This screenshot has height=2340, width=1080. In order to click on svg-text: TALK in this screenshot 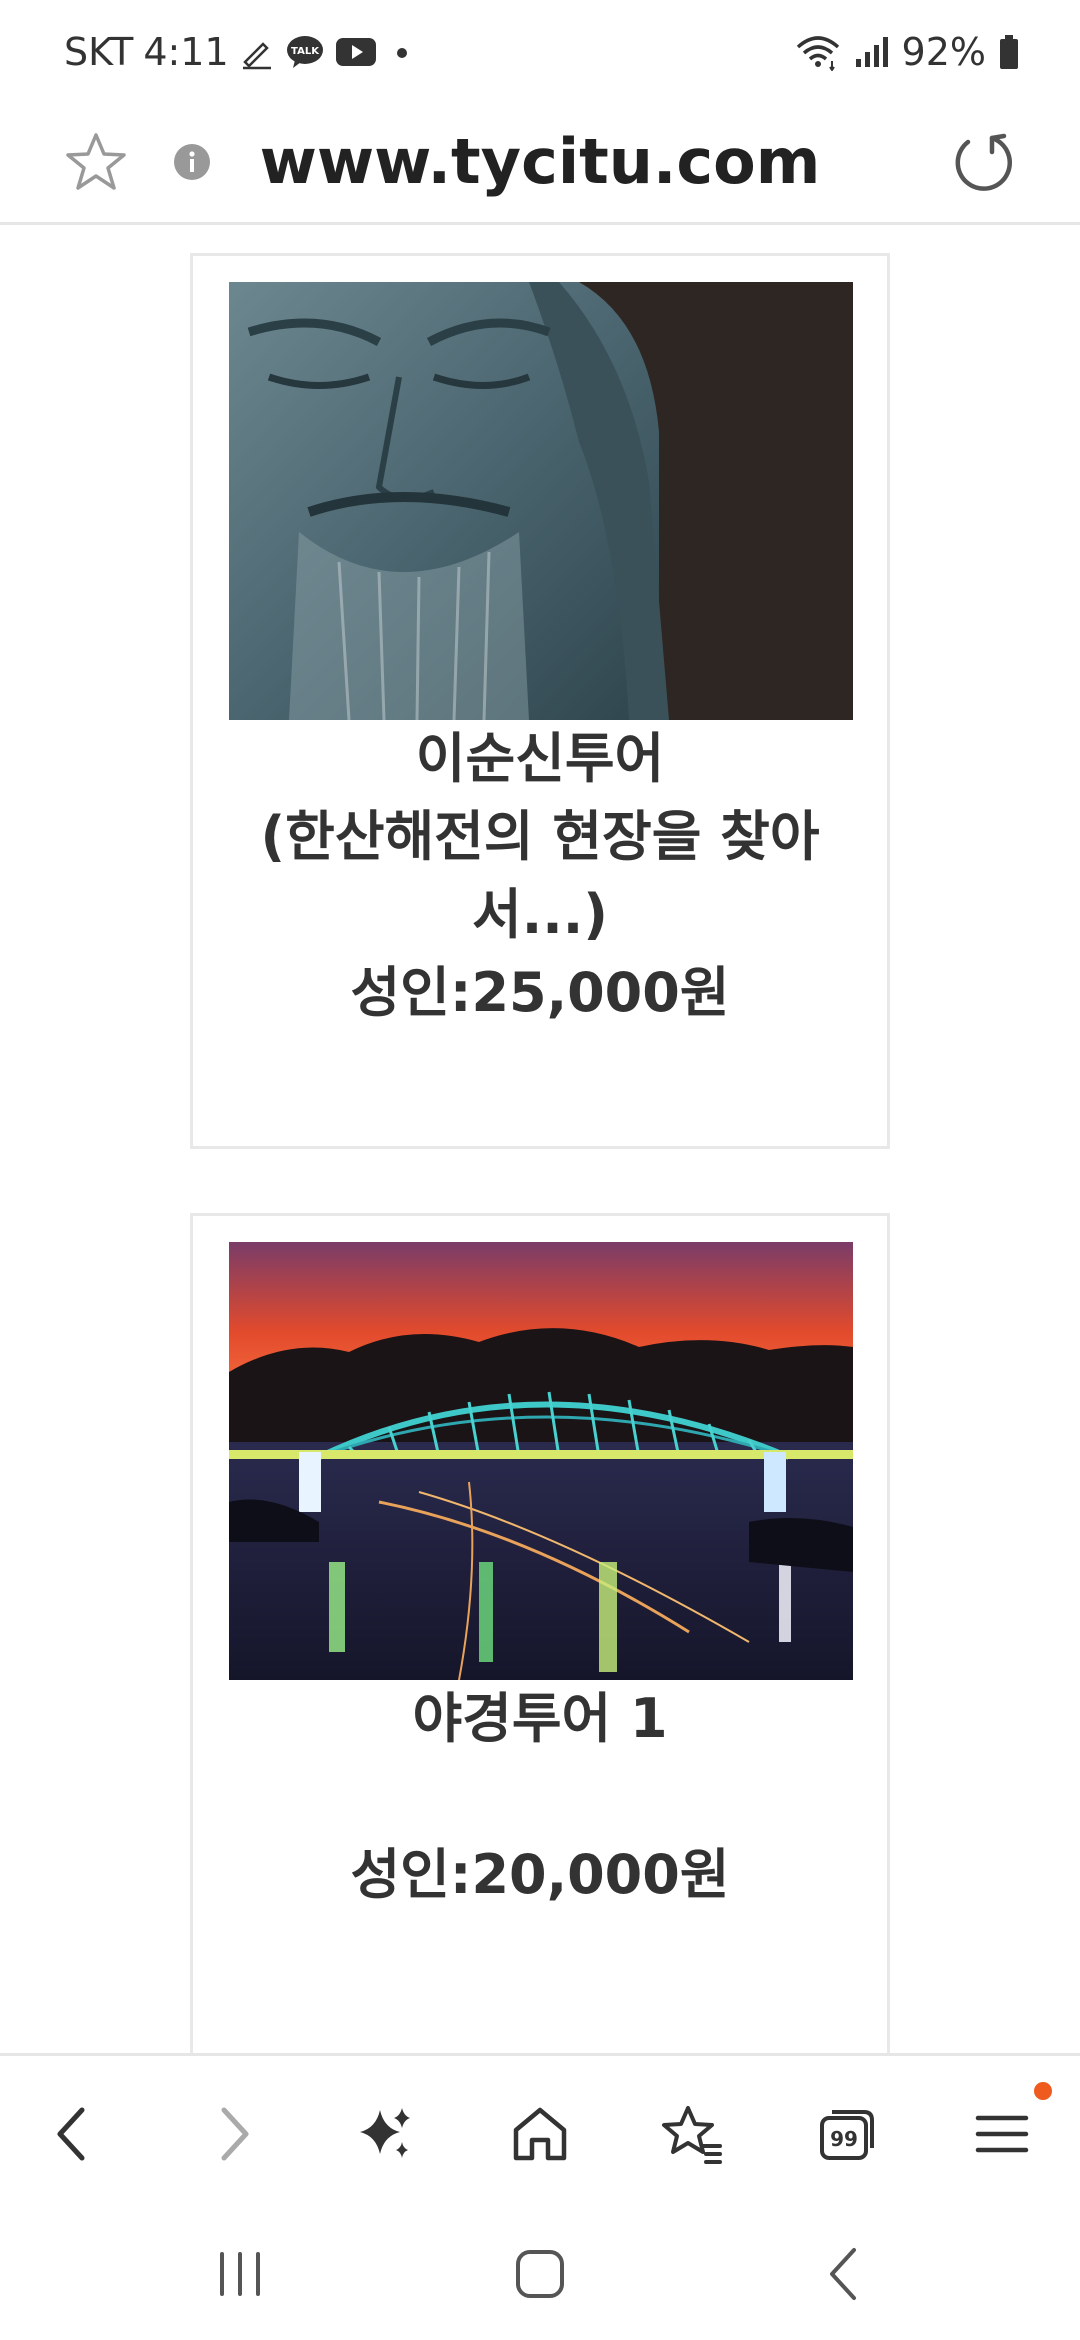, I will do `click(305, 51)`.